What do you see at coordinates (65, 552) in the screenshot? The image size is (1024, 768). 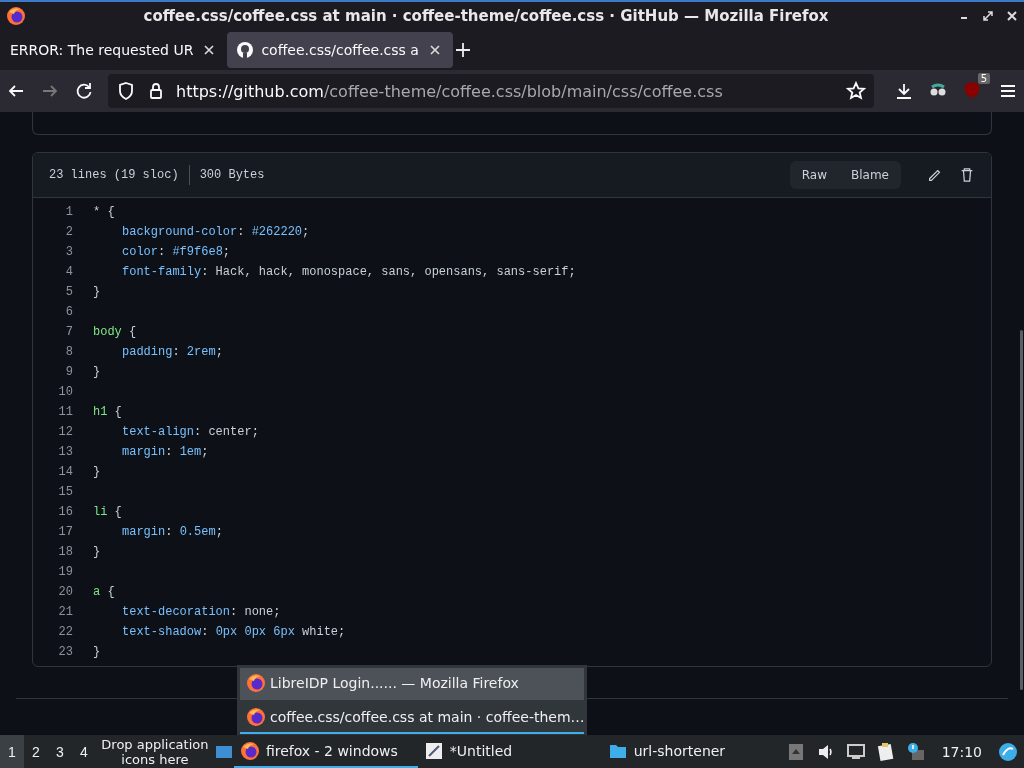 I see `line-number: 18` at bounding box center [65, 552].